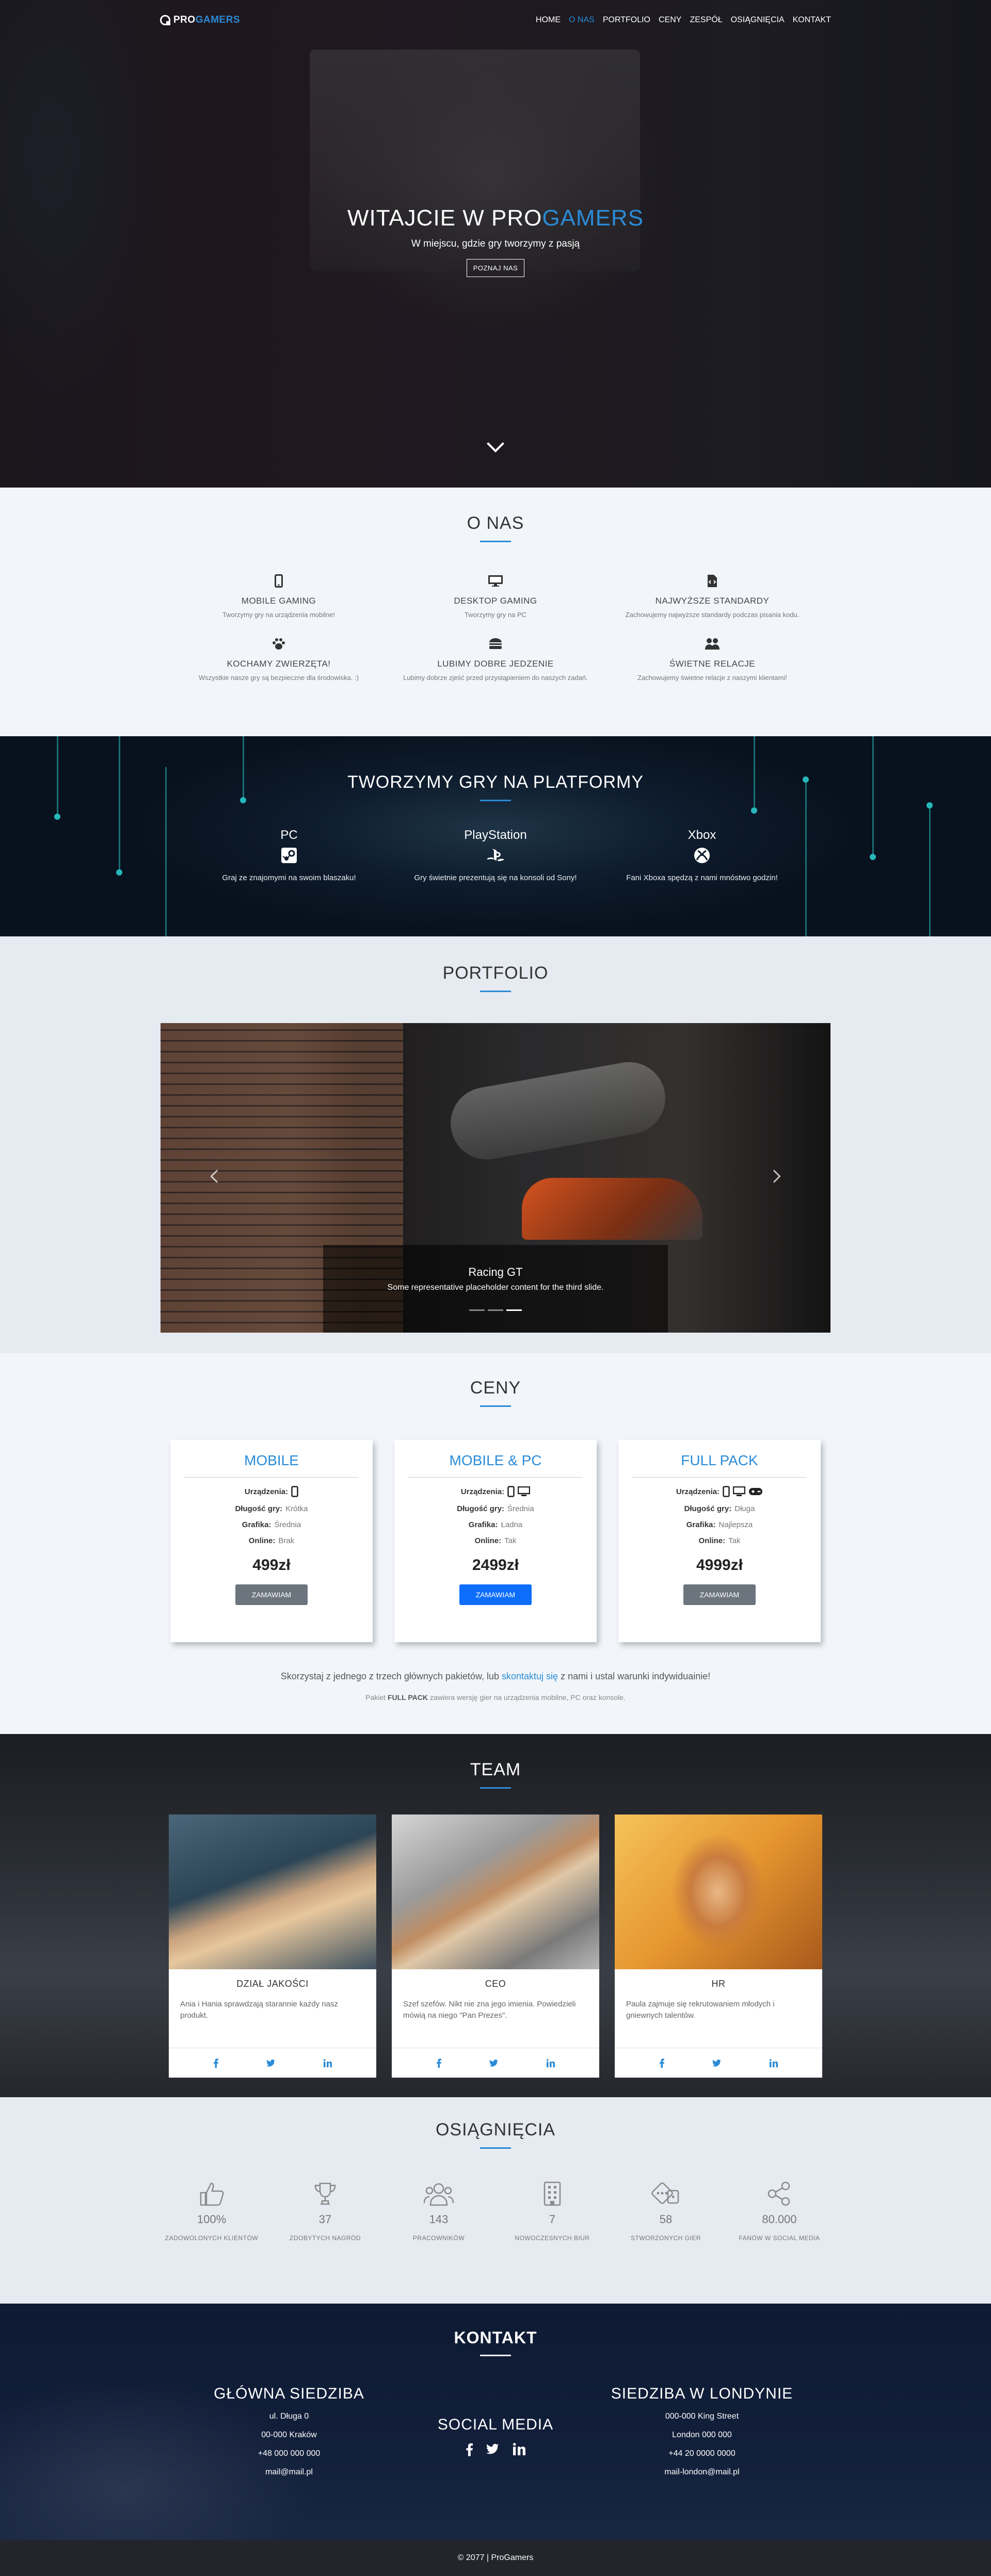 The image size is (991, 2576). I want to click on skontaktuj-sie-link: skontaktuj się, so click(530, 1676).